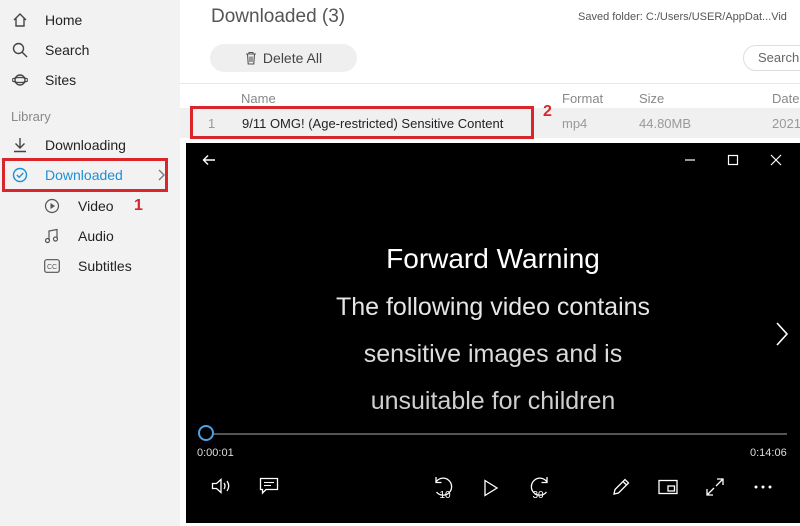 This screenshot has width=800, height=526. What do you see at coordinates (31, 116) in the screenshot?
I see `library-section-label: Library` at bounding box center [31, 116].